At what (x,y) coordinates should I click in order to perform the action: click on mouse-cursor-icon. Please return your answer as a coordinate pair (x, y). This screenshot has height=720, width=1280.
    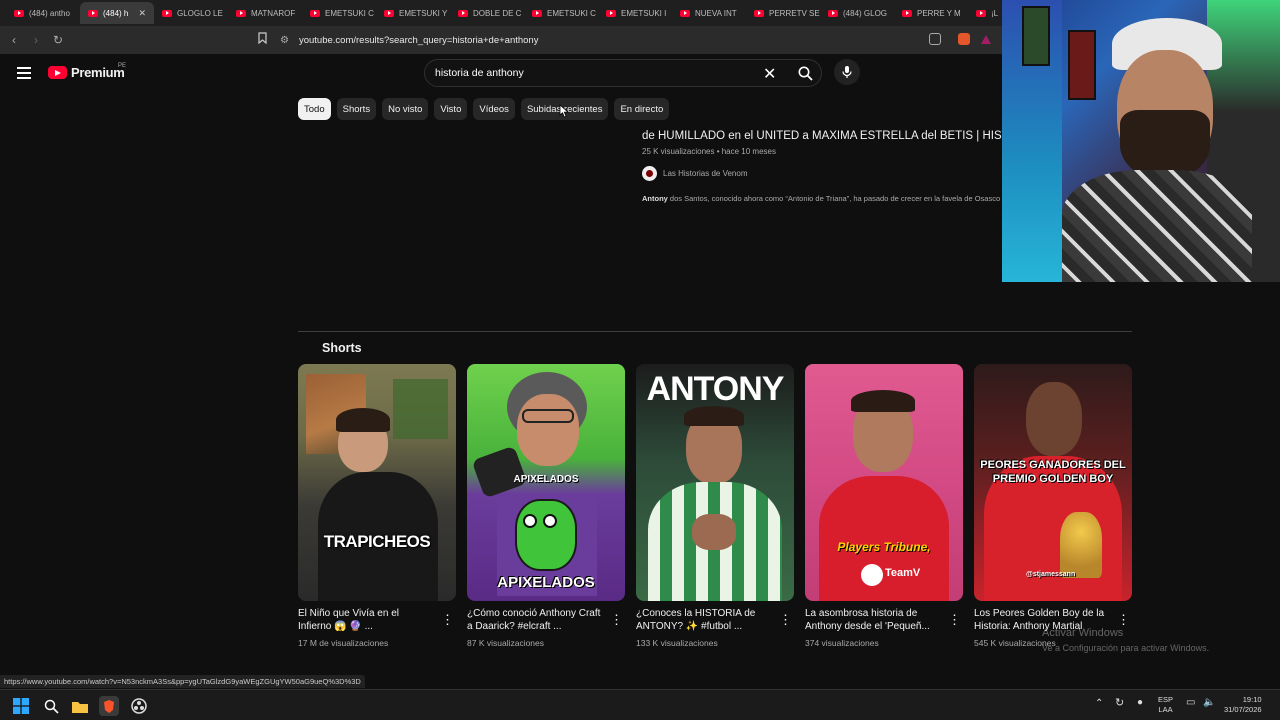
    Looking at the image, I should click on (564, 111).